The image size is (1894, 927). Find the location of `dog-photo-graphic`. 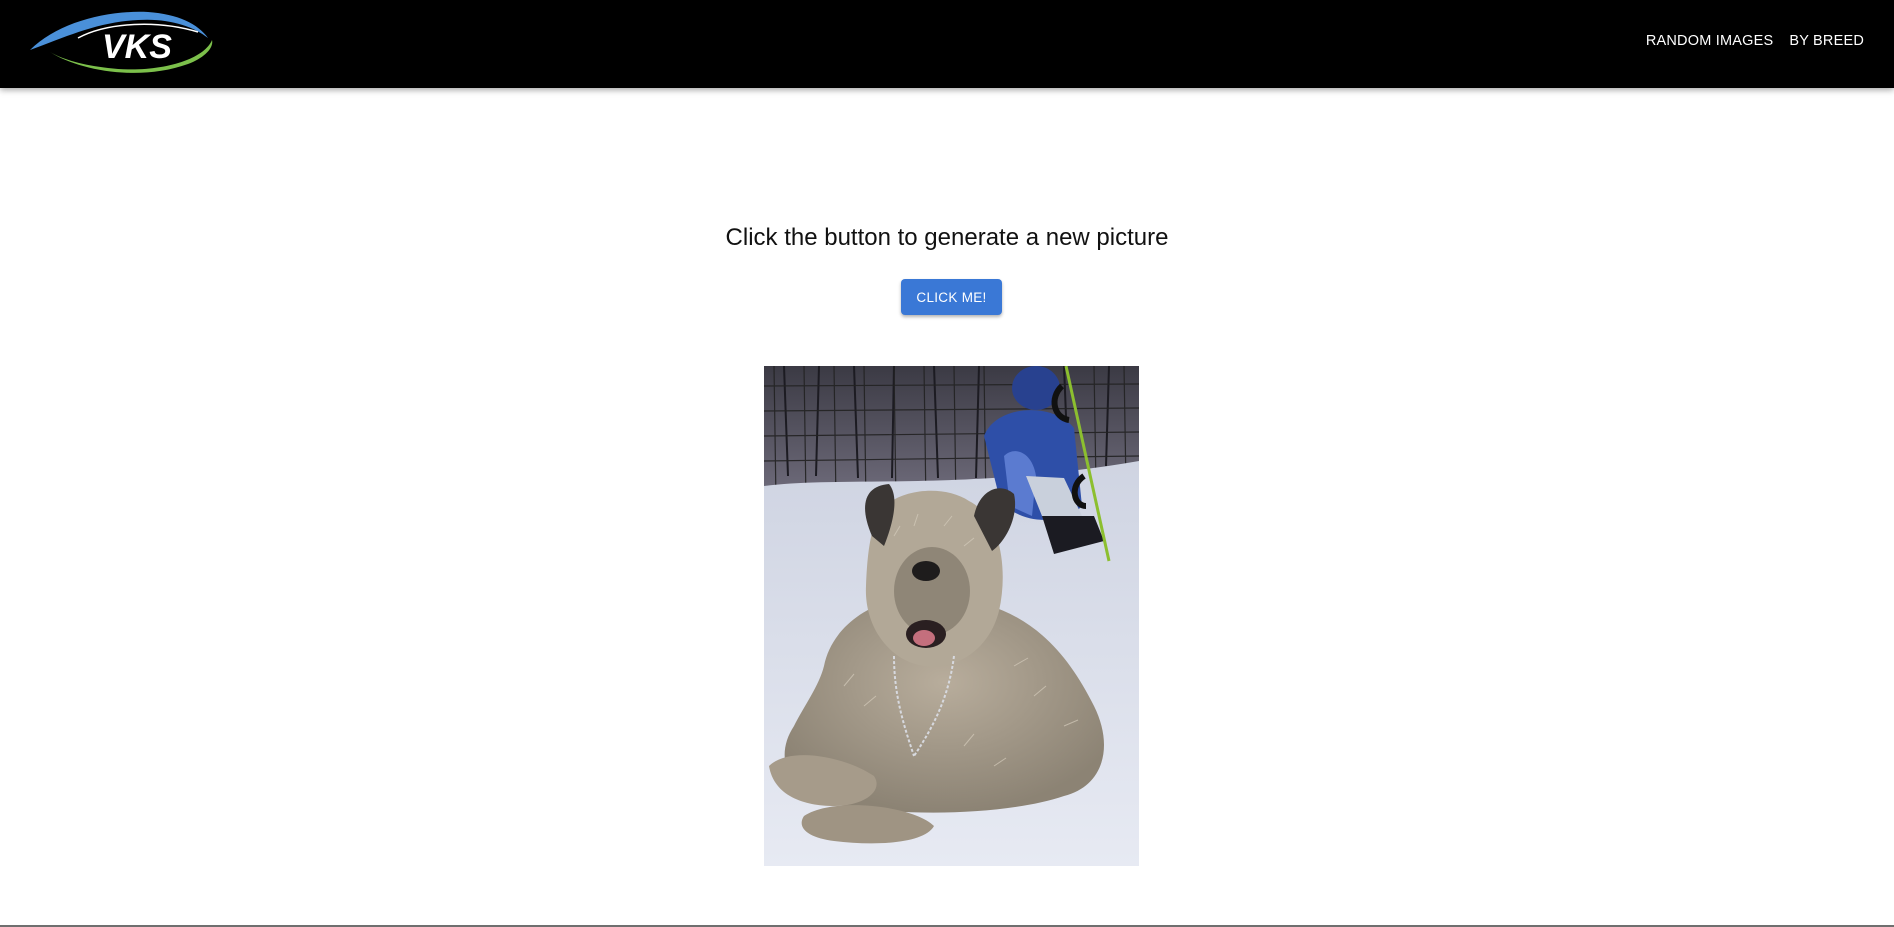

dog-photo-graphic is located at coordinates (951, 616).